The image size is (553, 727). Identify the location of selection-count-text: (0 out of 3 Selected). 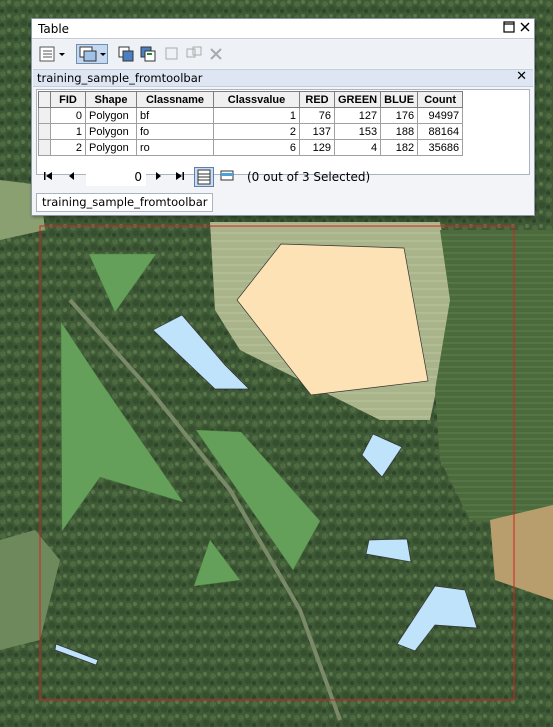
(309, 177).